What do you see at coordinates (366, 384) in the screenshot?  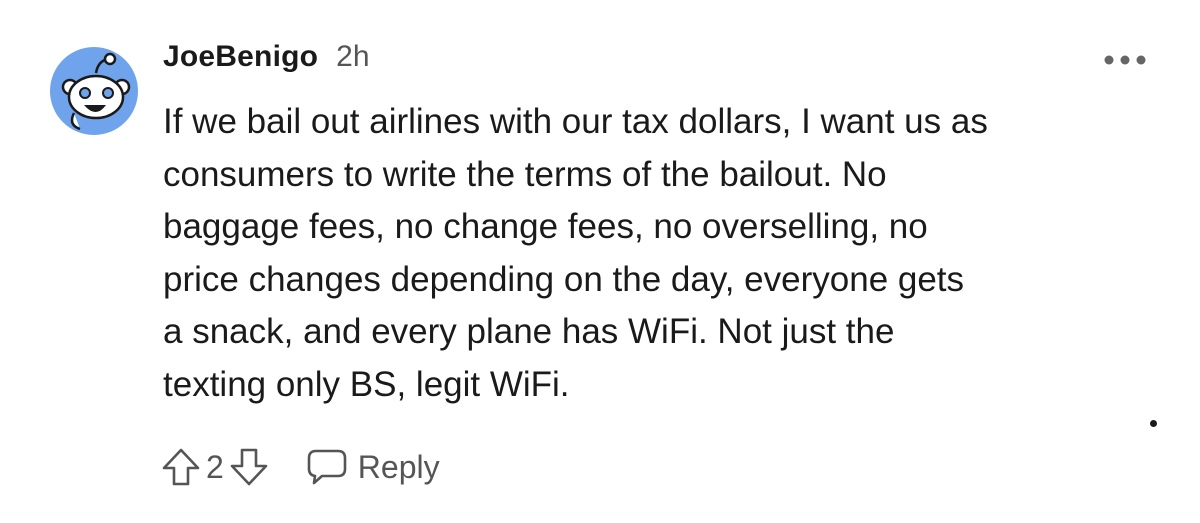 I see `comment-body-line: texting only BS, legit WiFi.` at bounding box center [366, 384].